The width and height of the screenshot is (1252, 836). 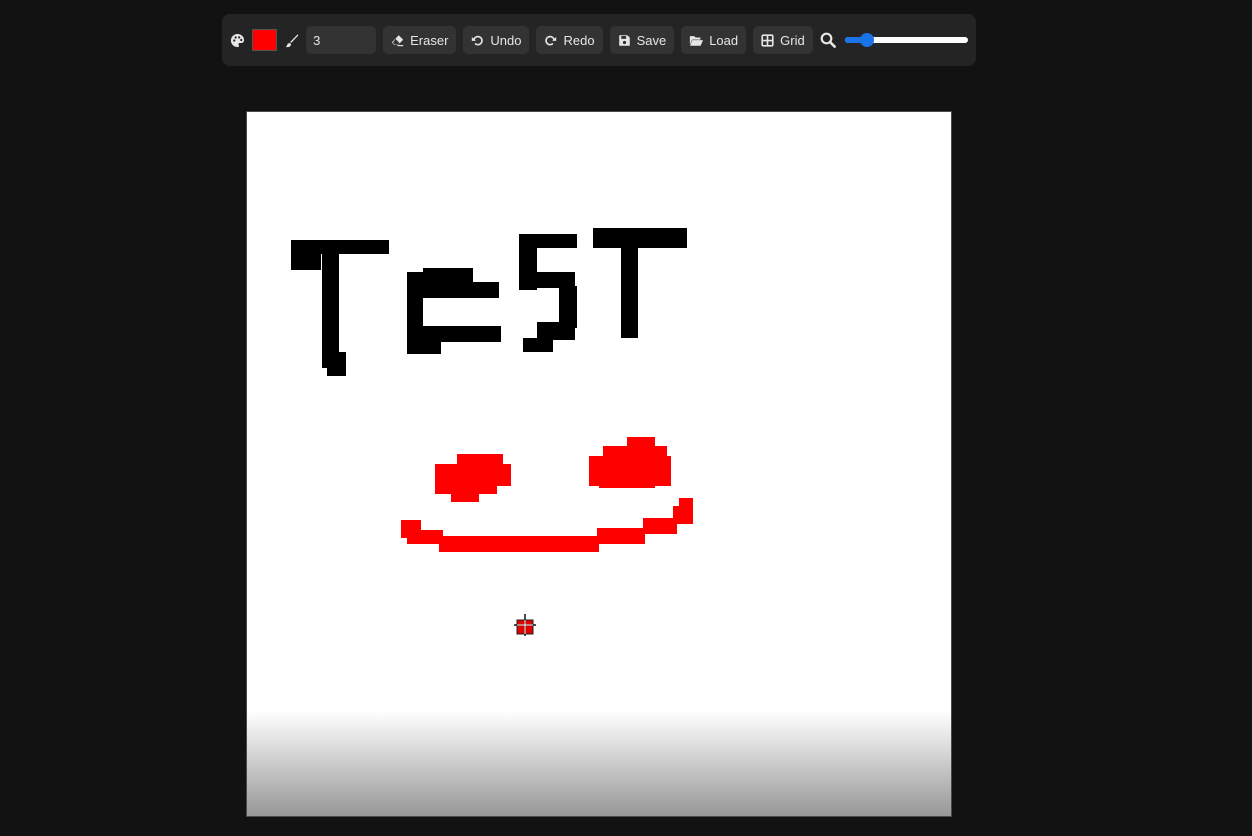 I want to click on redo-icon, so click(x=550, y=40).